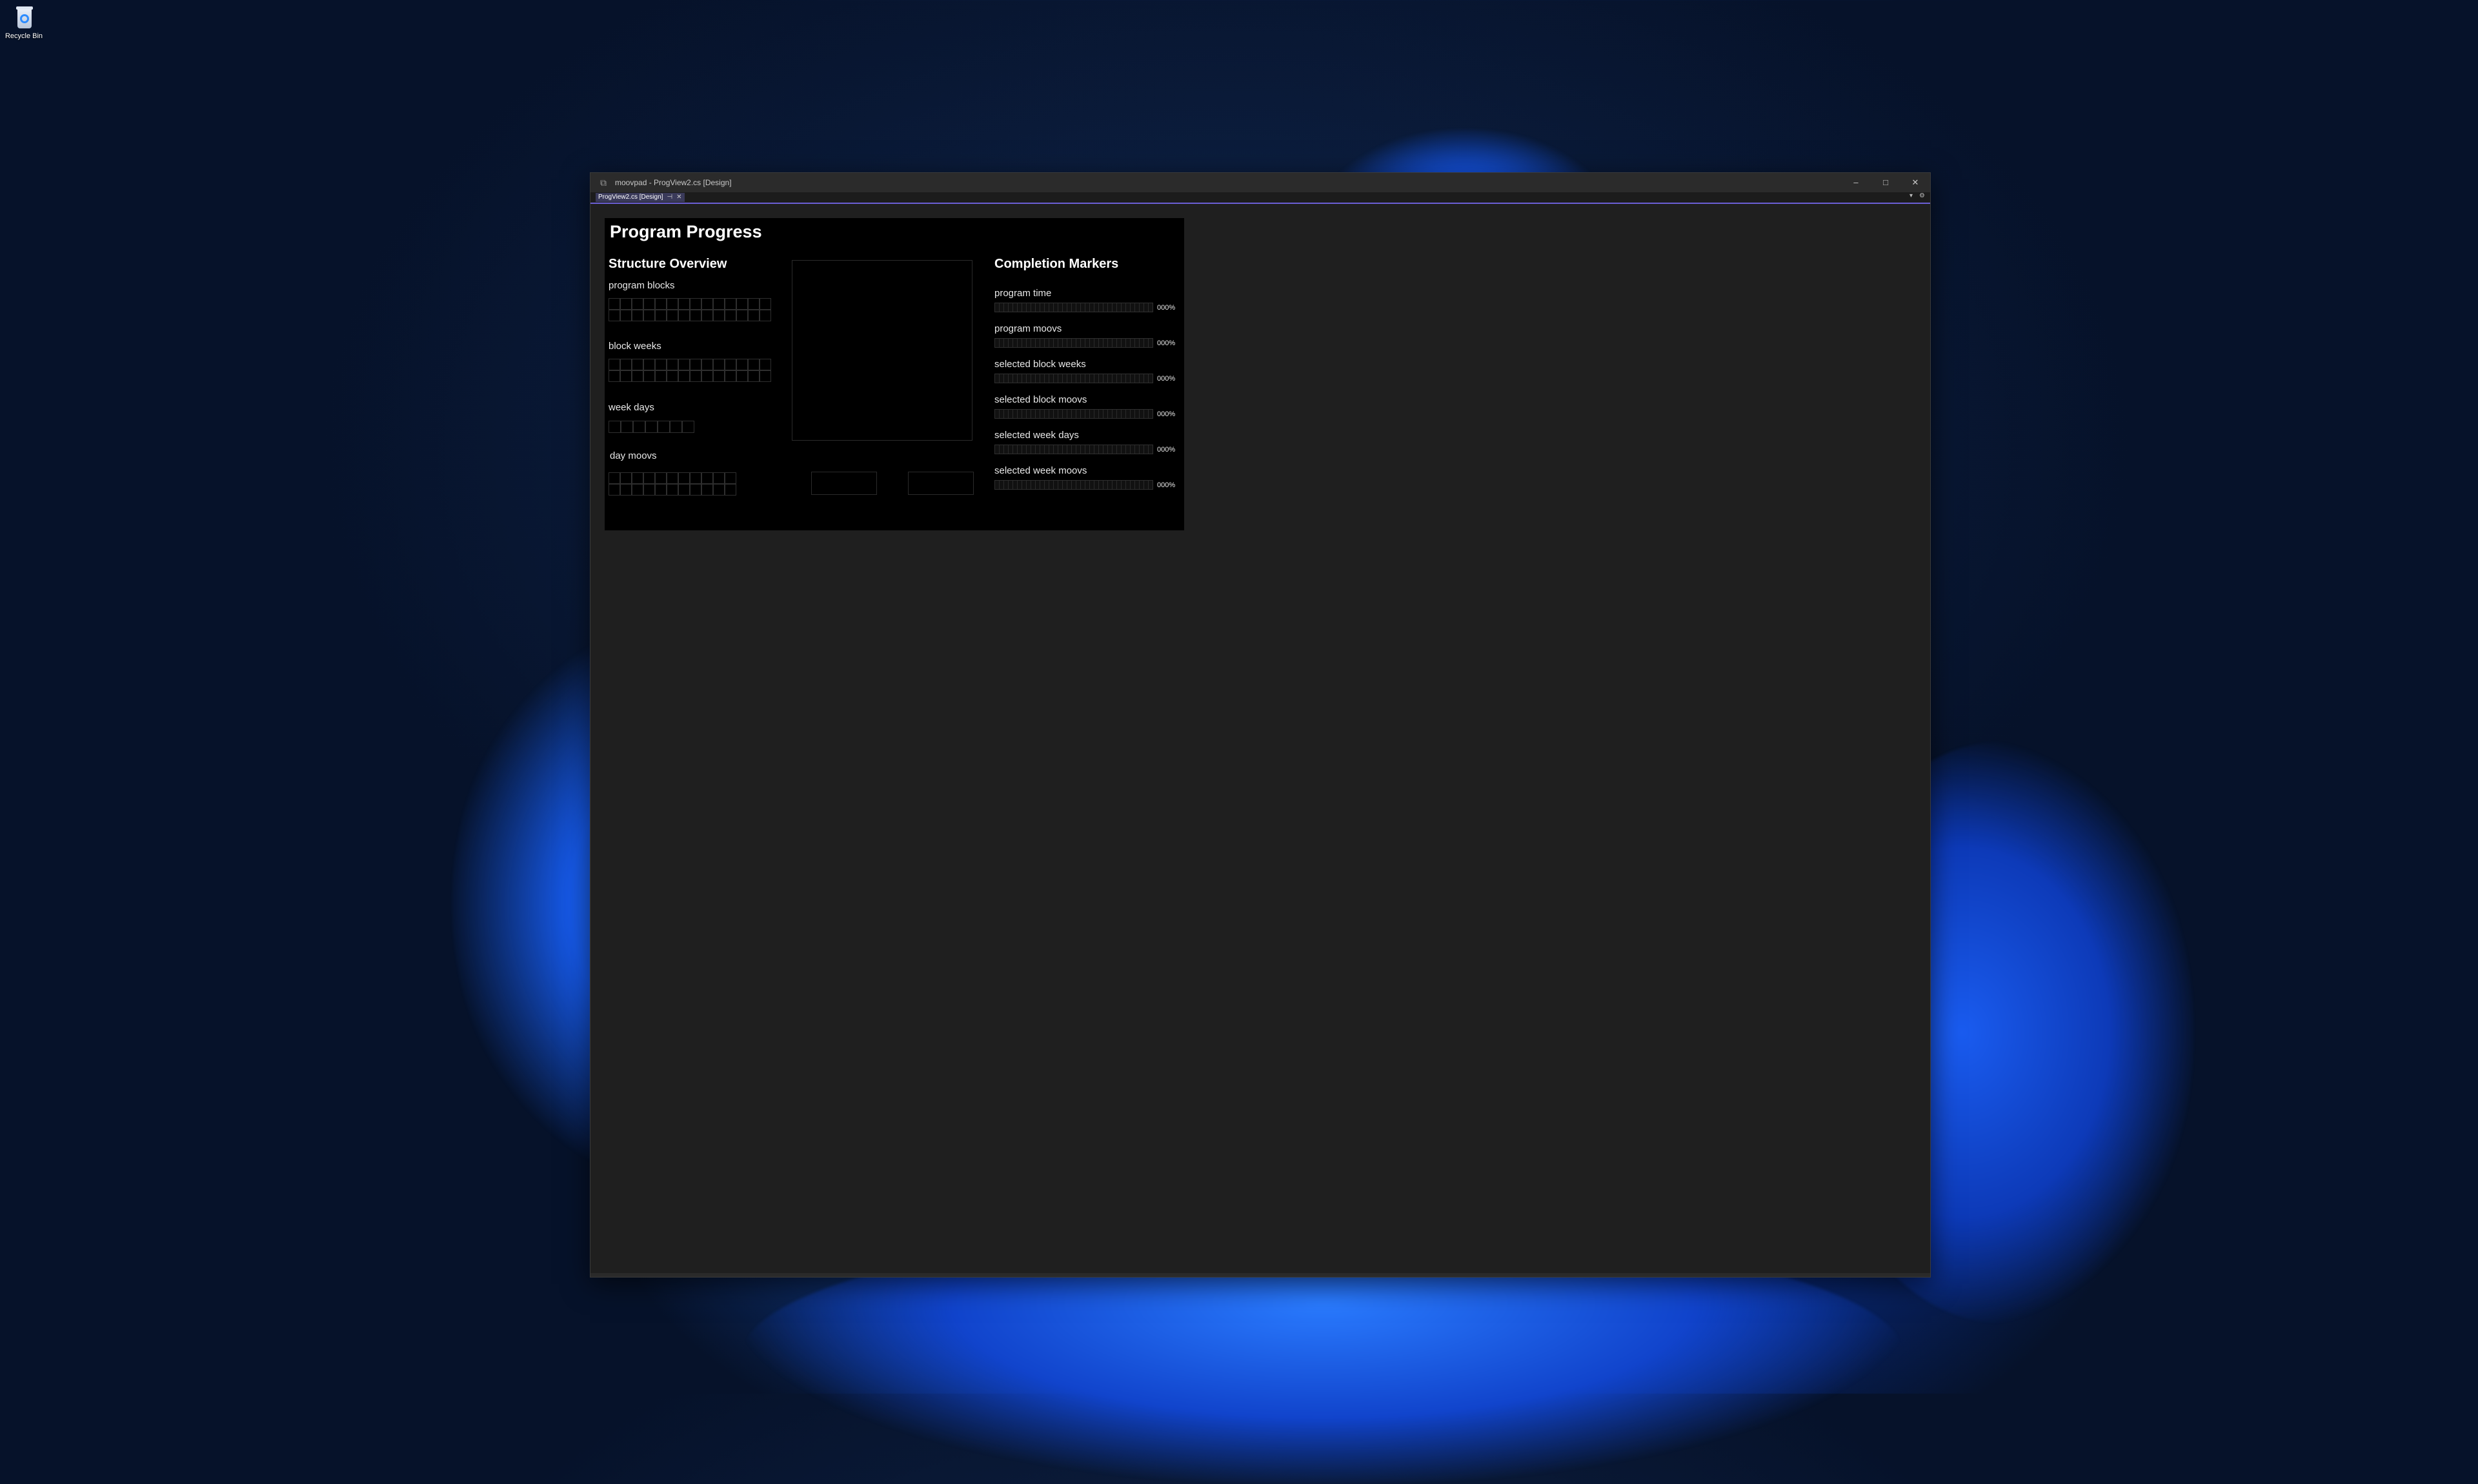  Describe the element at coordinates (1915, 182) in the screenshot. I see `close-button: ✕` at that location.